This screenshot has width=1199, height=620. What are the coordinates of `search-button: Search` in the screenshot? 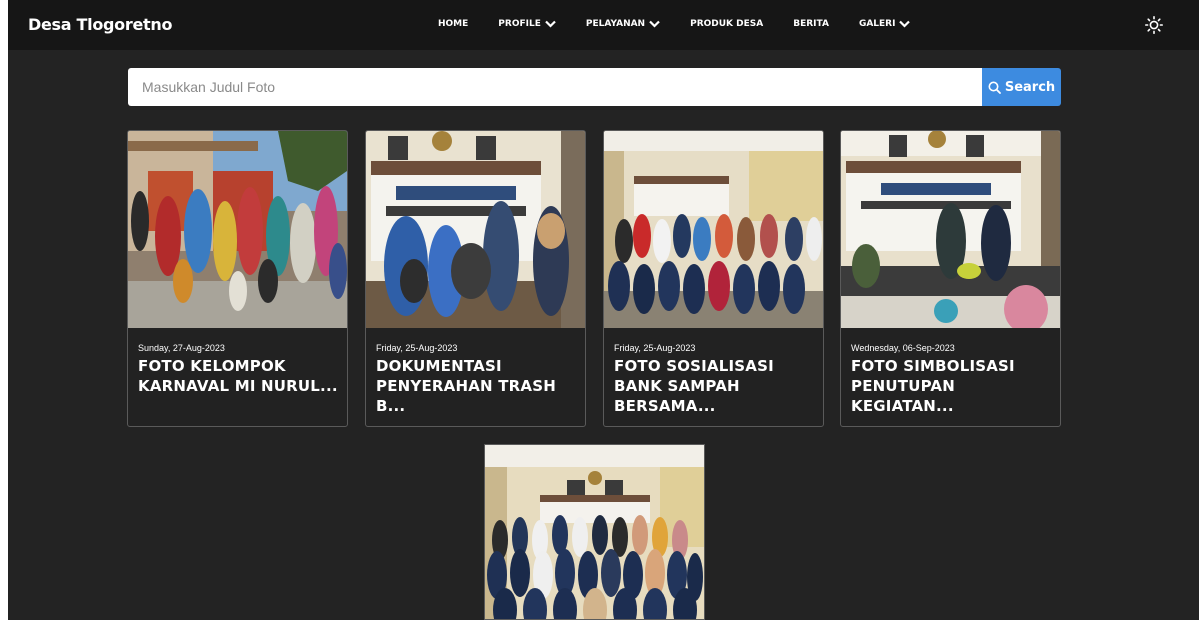 It's located at (1021, 87).